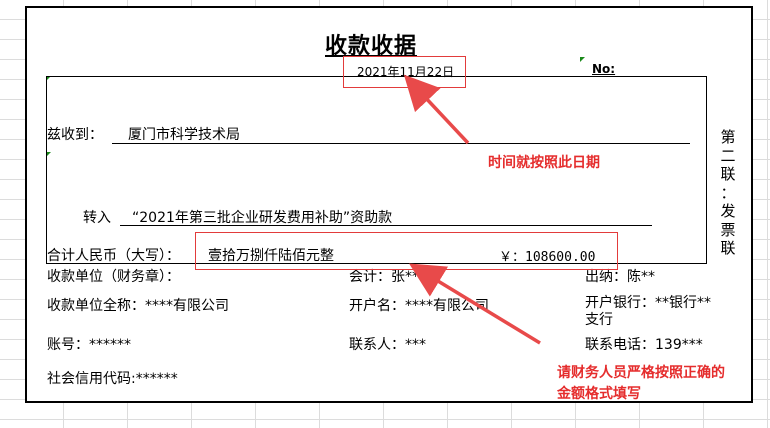  I want to click on amount-annotation-line2: 金额格式填写, so click(599, 394).